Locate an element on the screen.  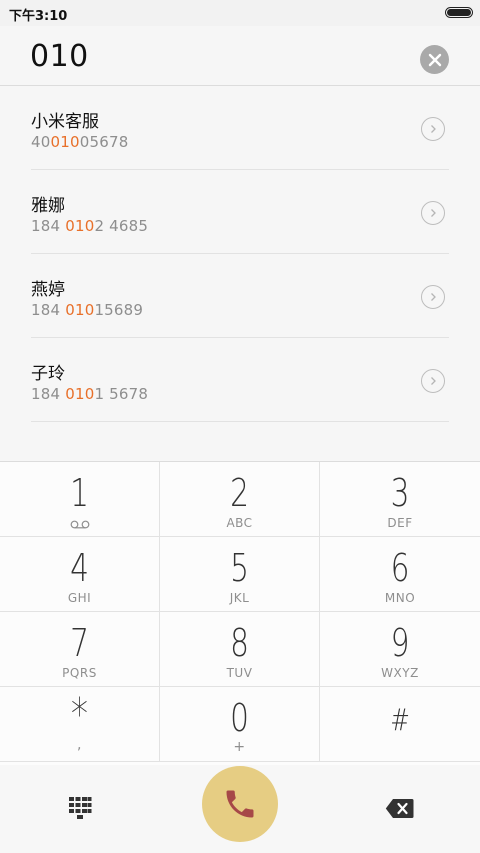
key-digit: 4 is located at coordinates (79, 568).